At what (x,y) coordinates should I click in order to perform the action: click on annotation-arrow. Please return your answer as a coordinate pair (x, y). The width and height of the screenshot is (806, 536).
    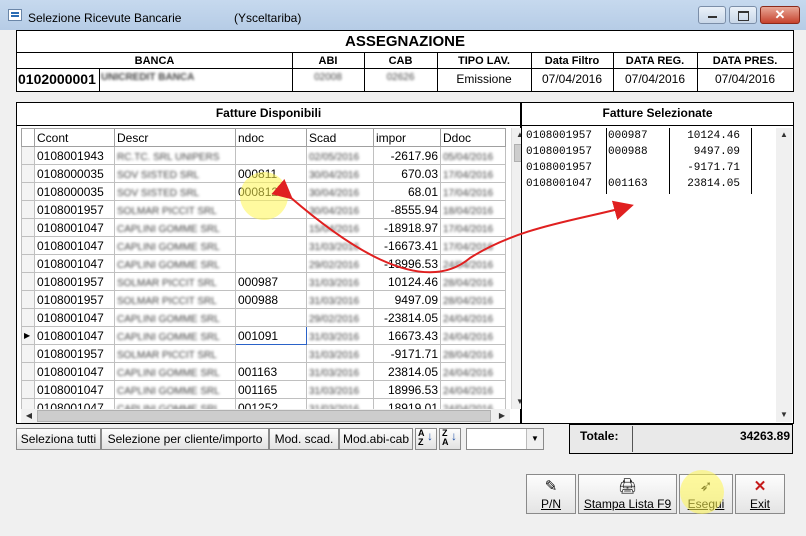
    Looking at the image, I should click on (452, 226).